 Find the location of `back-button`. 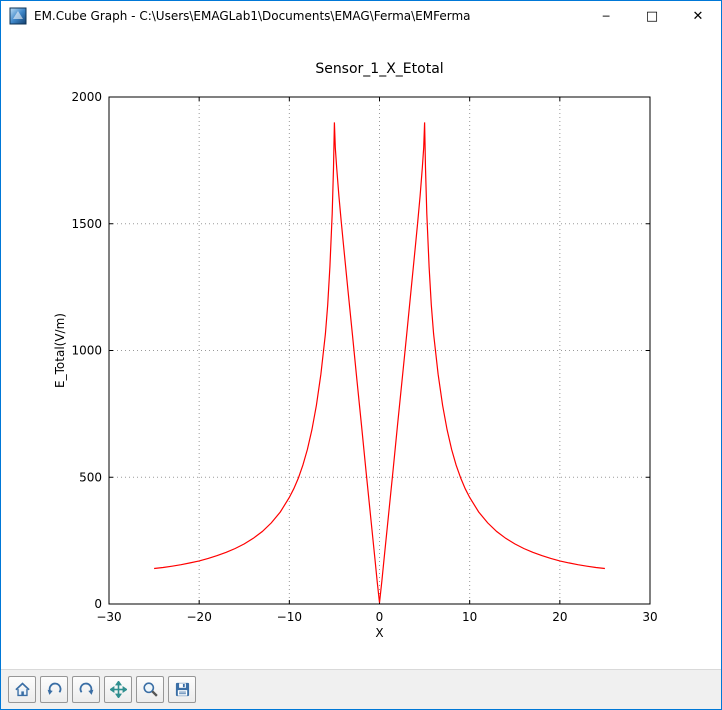

back-button is located at coordinates (54, 689).